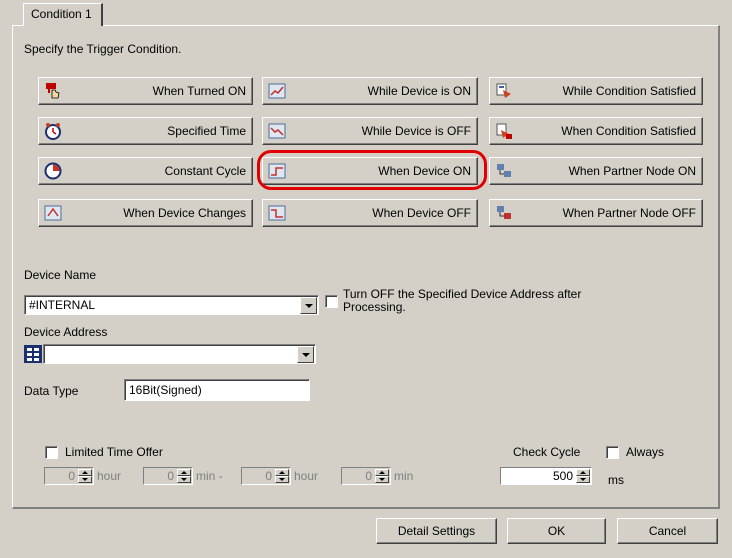  I want to click on trigger-while-condition-satisfied-button: While Condition Satisfied, so click(596, 91).